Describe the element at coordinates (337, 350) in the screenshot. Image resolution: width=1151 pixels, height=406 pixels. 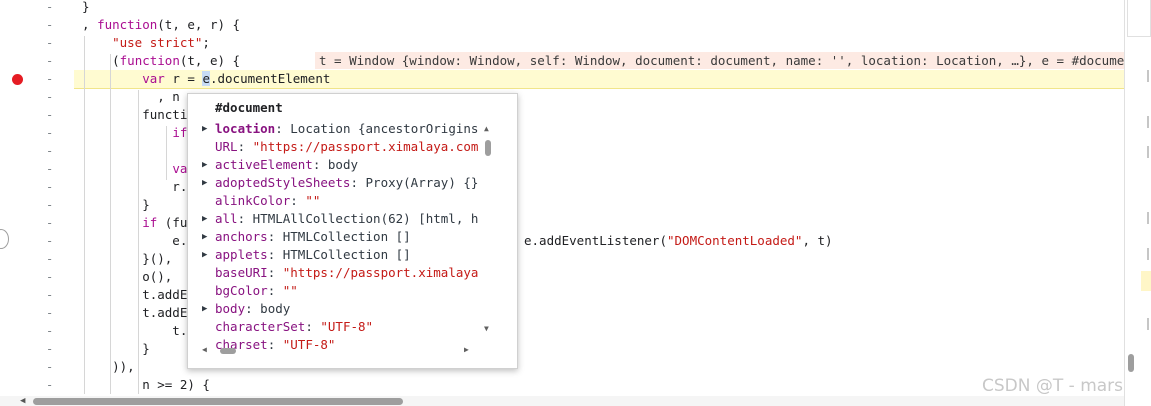
I see `popover-horizontal-scrollbar: ◀ ▶` at that location.